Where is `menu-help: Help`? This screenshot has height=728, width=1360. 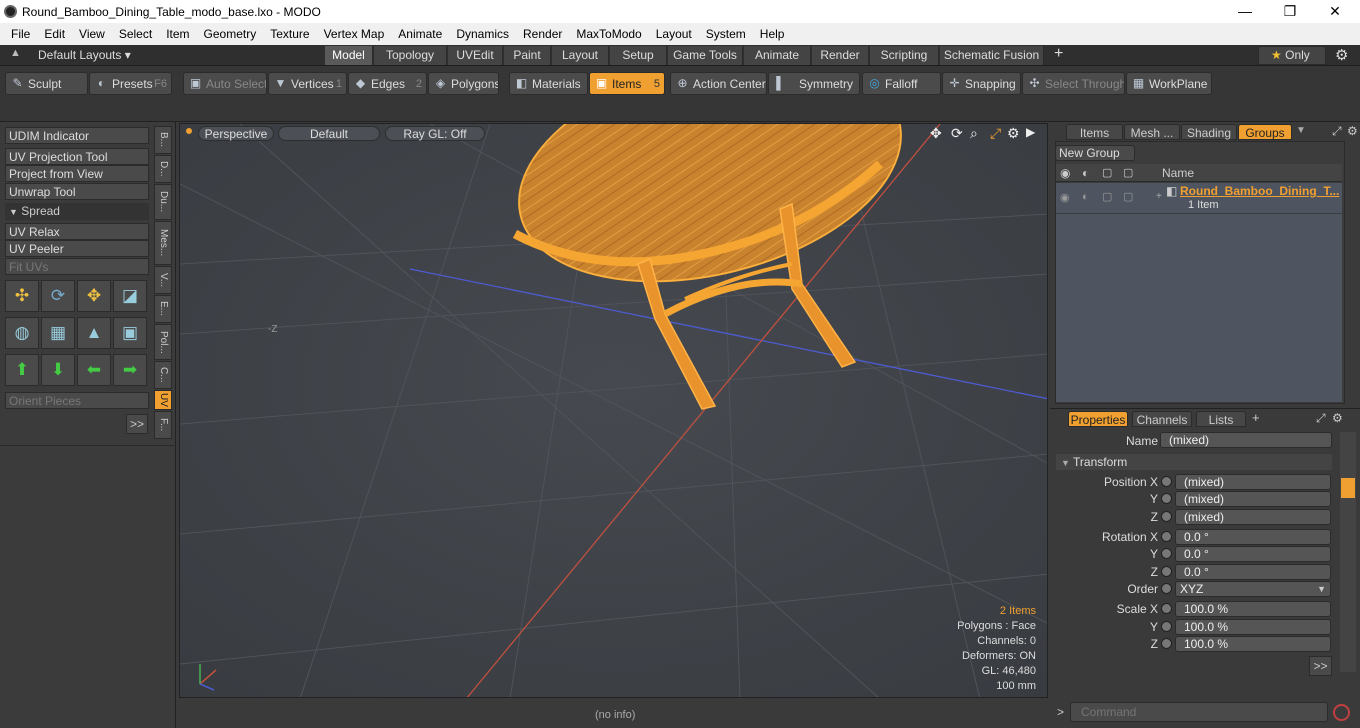
menu-help: Help is located at coordinates (772, 34).